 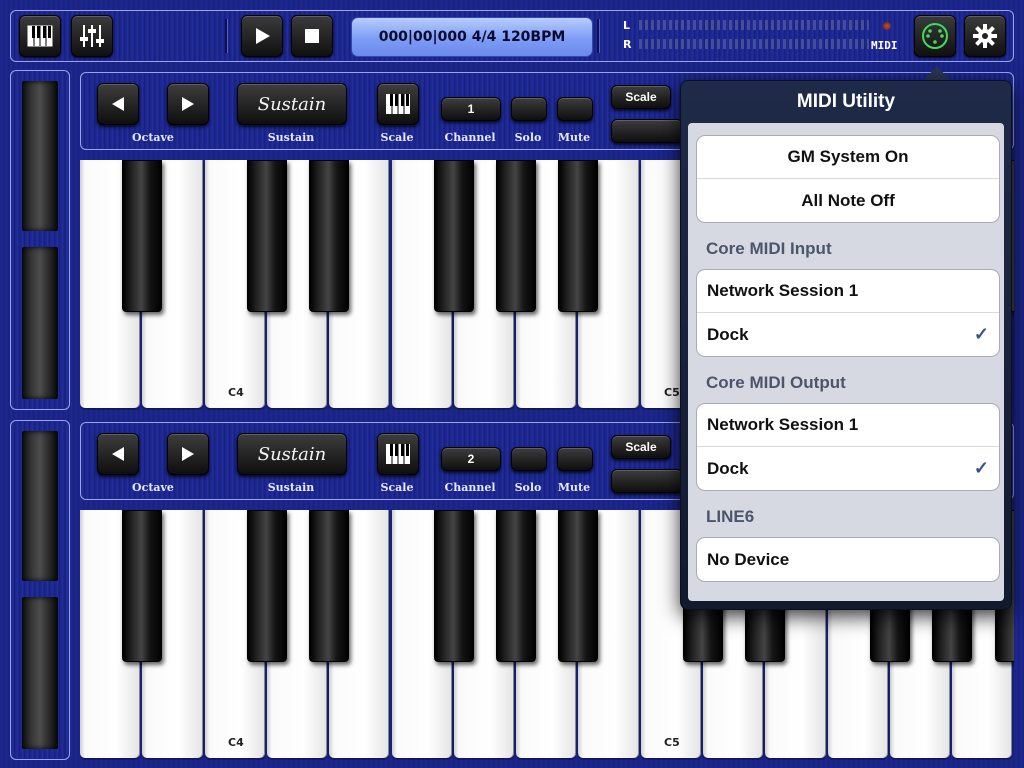 What do you see at coordinates (730, 516) in the screenshot?
I see `line6-section-header: LINE6` at bounding box center [730, 516].